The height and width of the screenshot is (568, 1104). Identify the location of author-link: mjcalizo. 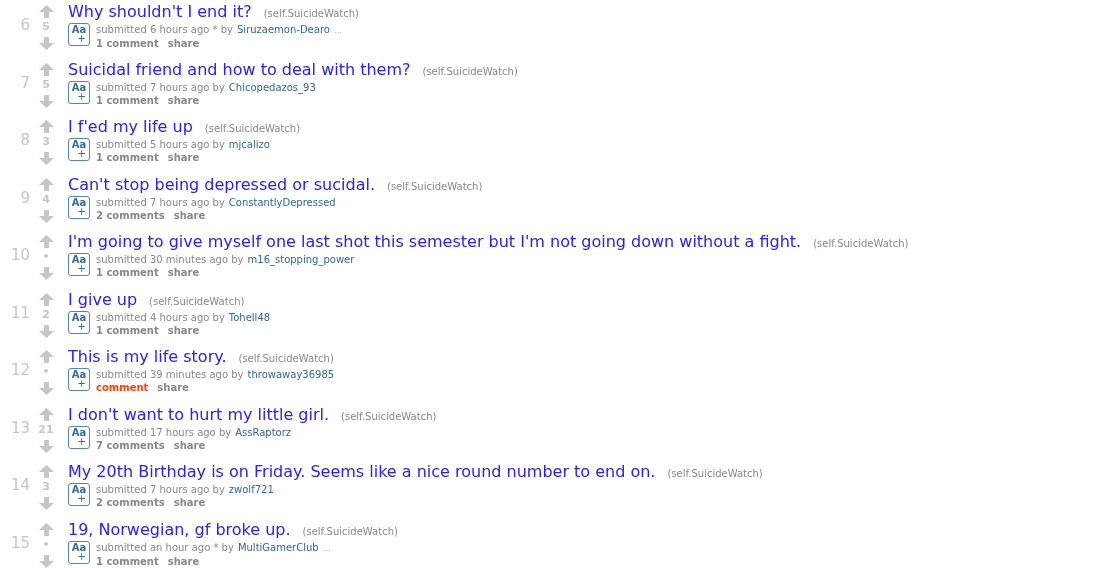
(249, 144).